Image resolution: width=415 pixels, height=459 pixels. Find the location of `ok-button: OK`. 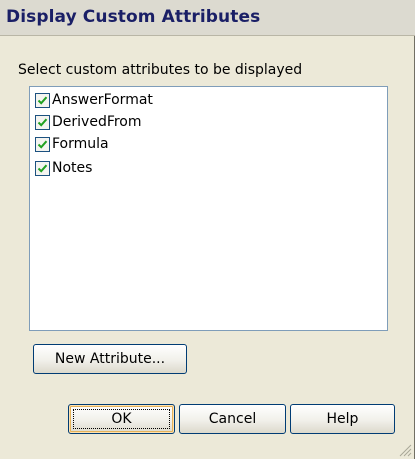

ok-button: OK is located at coordinates (121, 419).